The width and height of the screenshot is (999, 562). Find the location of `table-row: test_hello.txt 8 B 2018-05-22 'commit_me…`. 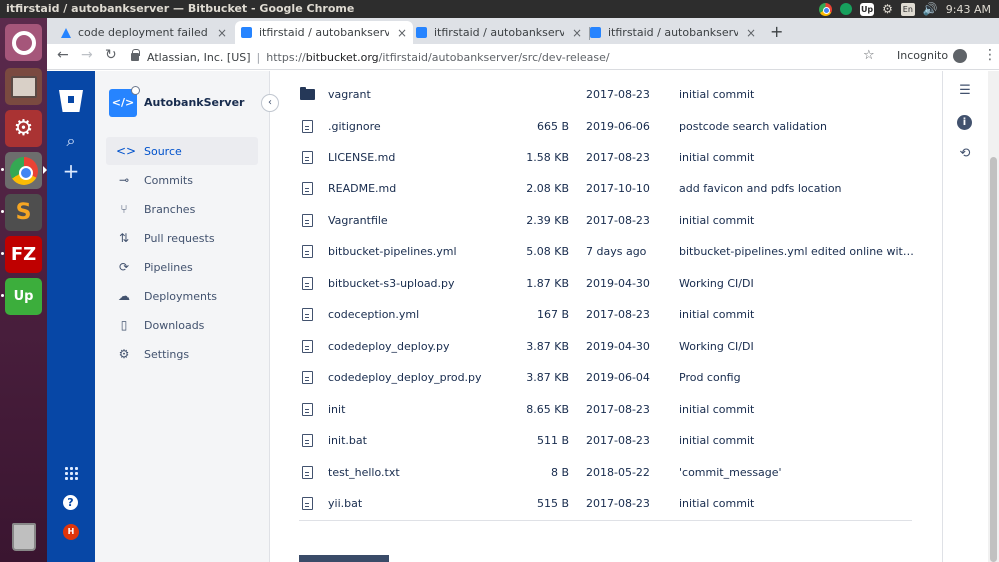

table-row: test_hello.txt 8 B 2018-05-22 'commit_me… is located at coordinates (605, 472).